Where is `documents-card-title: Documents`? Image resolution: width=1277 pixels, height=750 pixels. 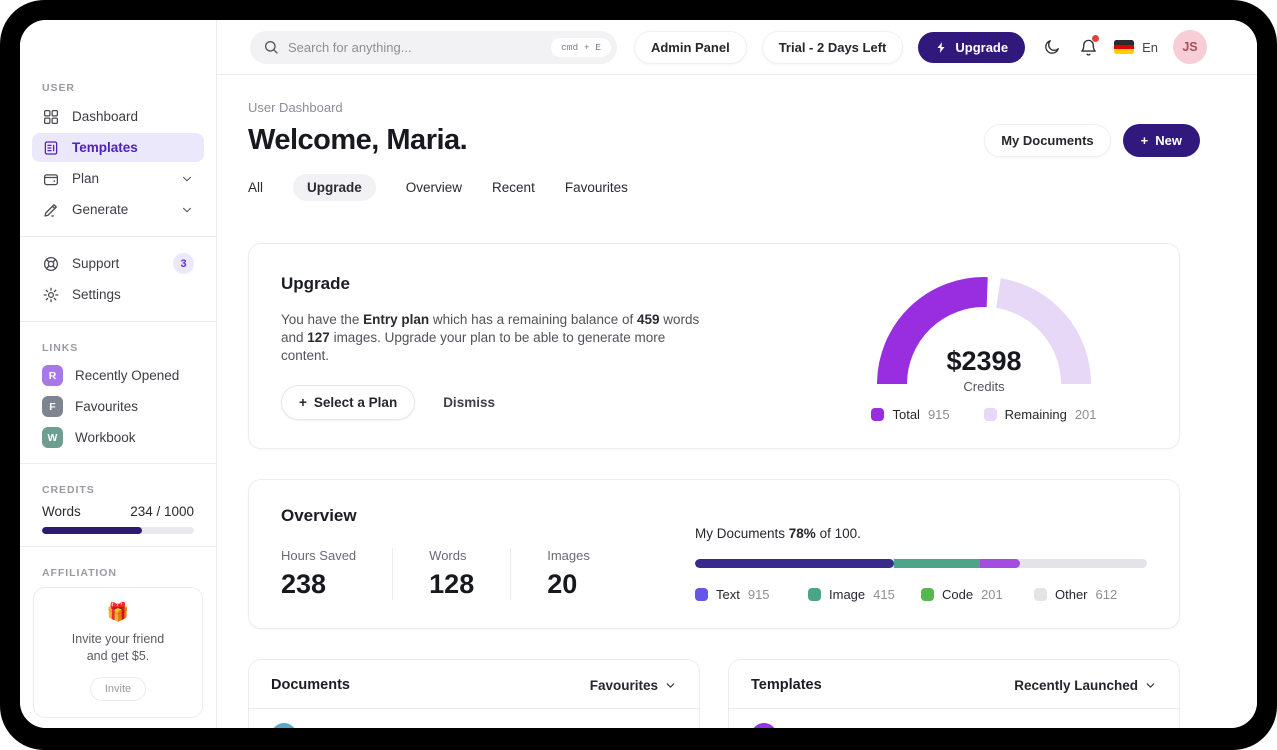 documents-card-title: Documents is located at coordinates (310, 685).